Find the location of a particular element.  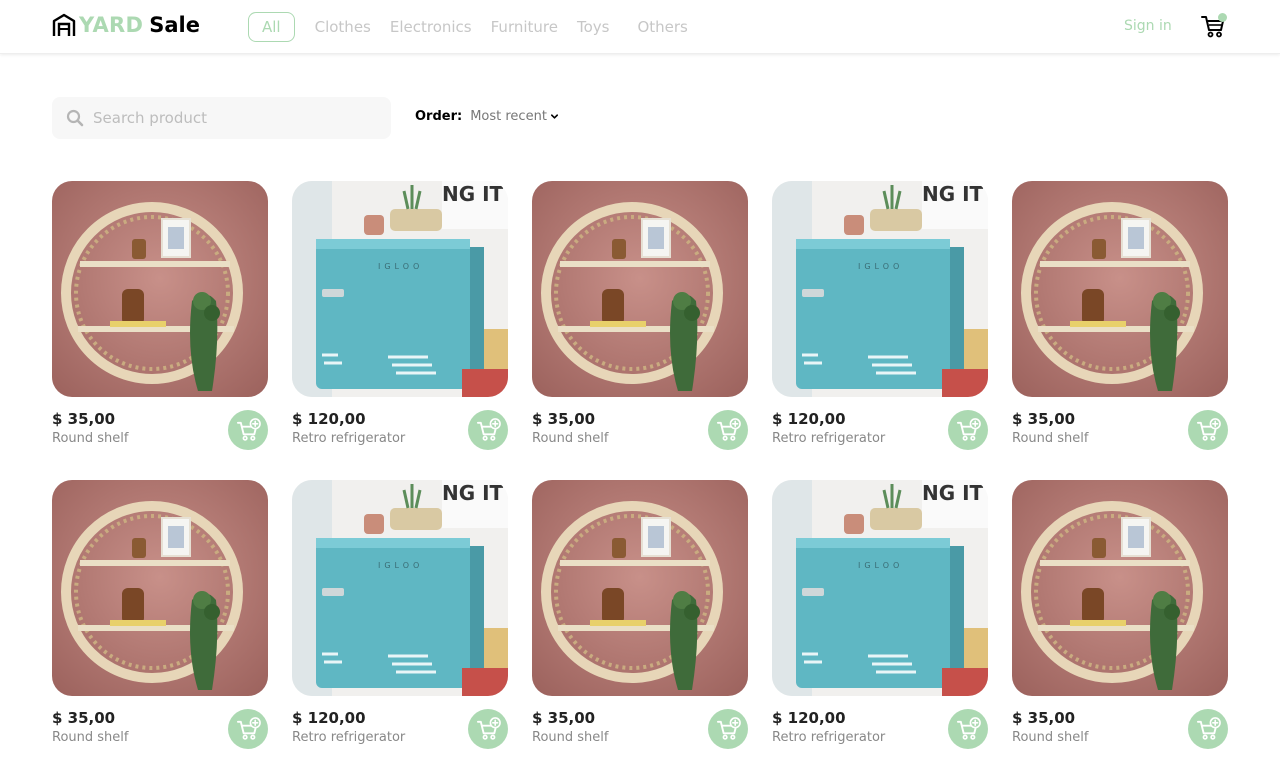

search-input is located at coordinates (233, 118).